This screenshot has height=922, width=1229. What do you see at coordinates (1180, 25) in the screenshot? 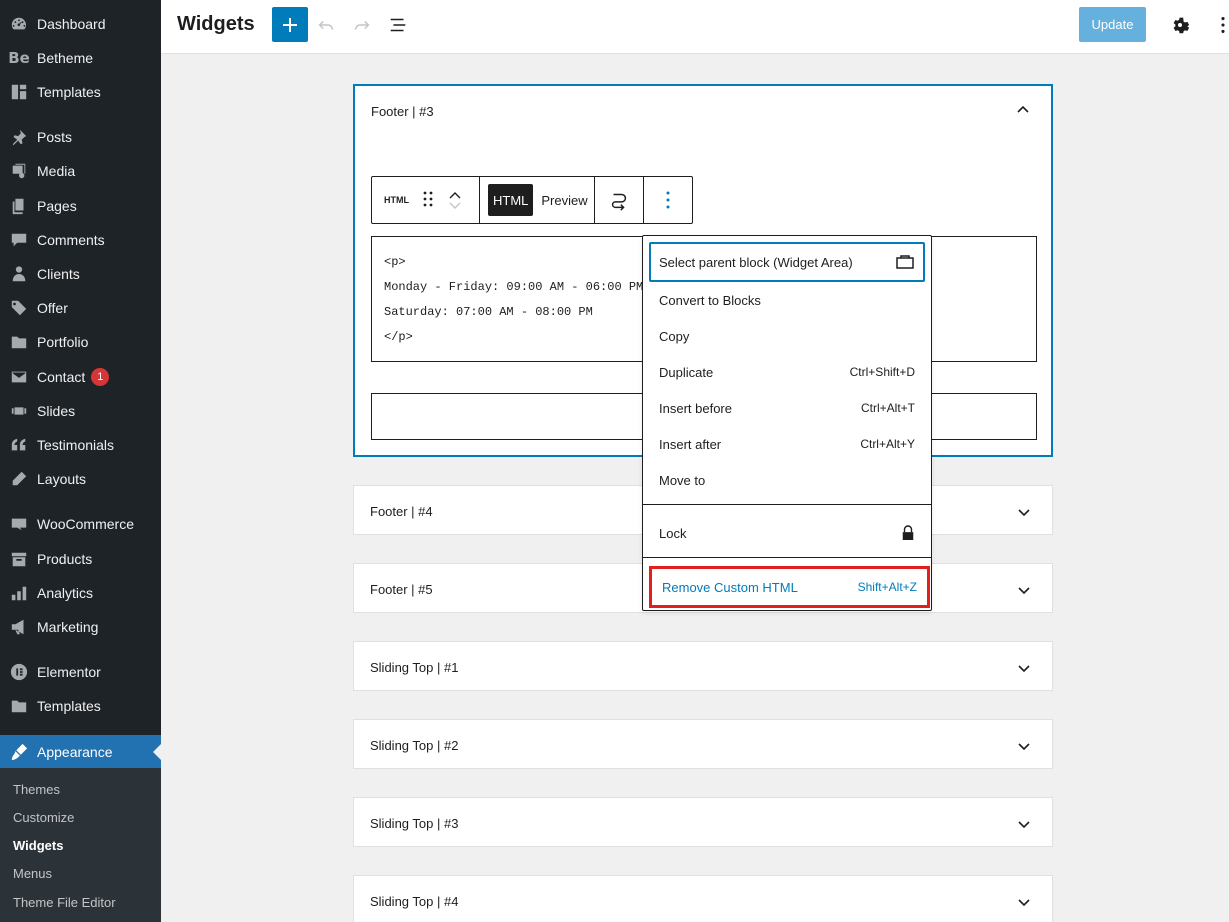
I see `settings-button` at bounding box center [1180, 25].